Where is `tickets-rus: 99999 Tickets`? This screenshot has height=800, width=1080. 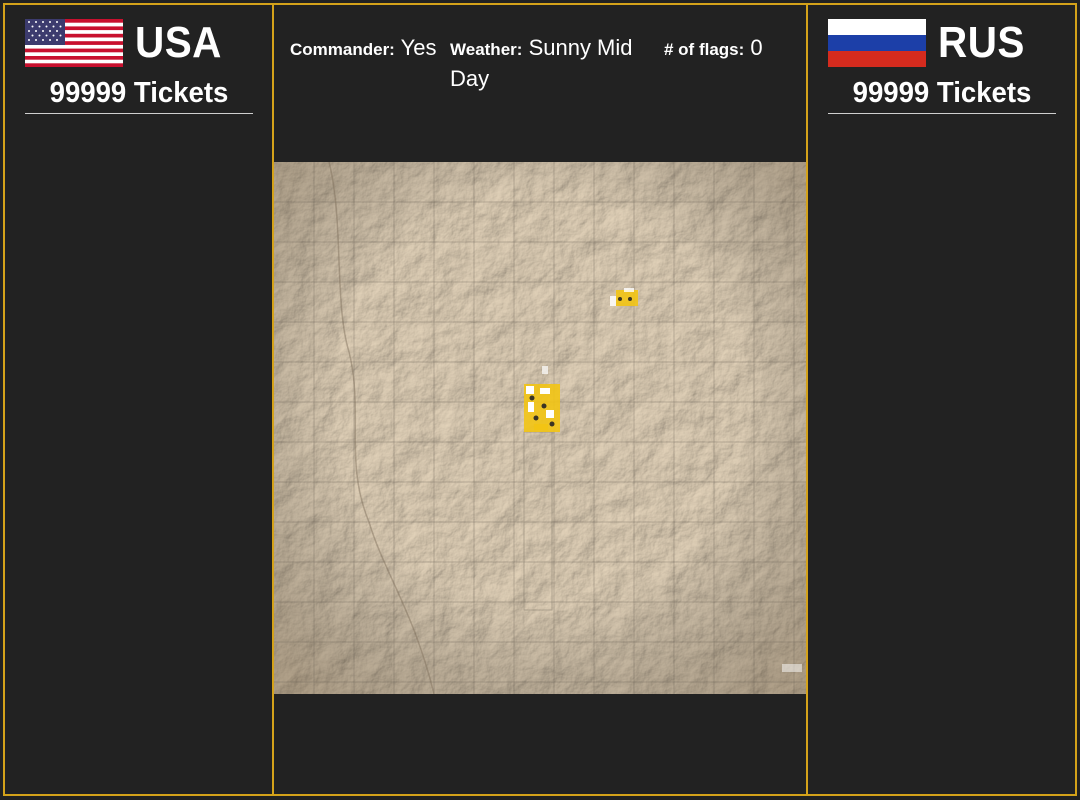 tickets-rus: 99999 Tickets is located at coordinates (942, 93).